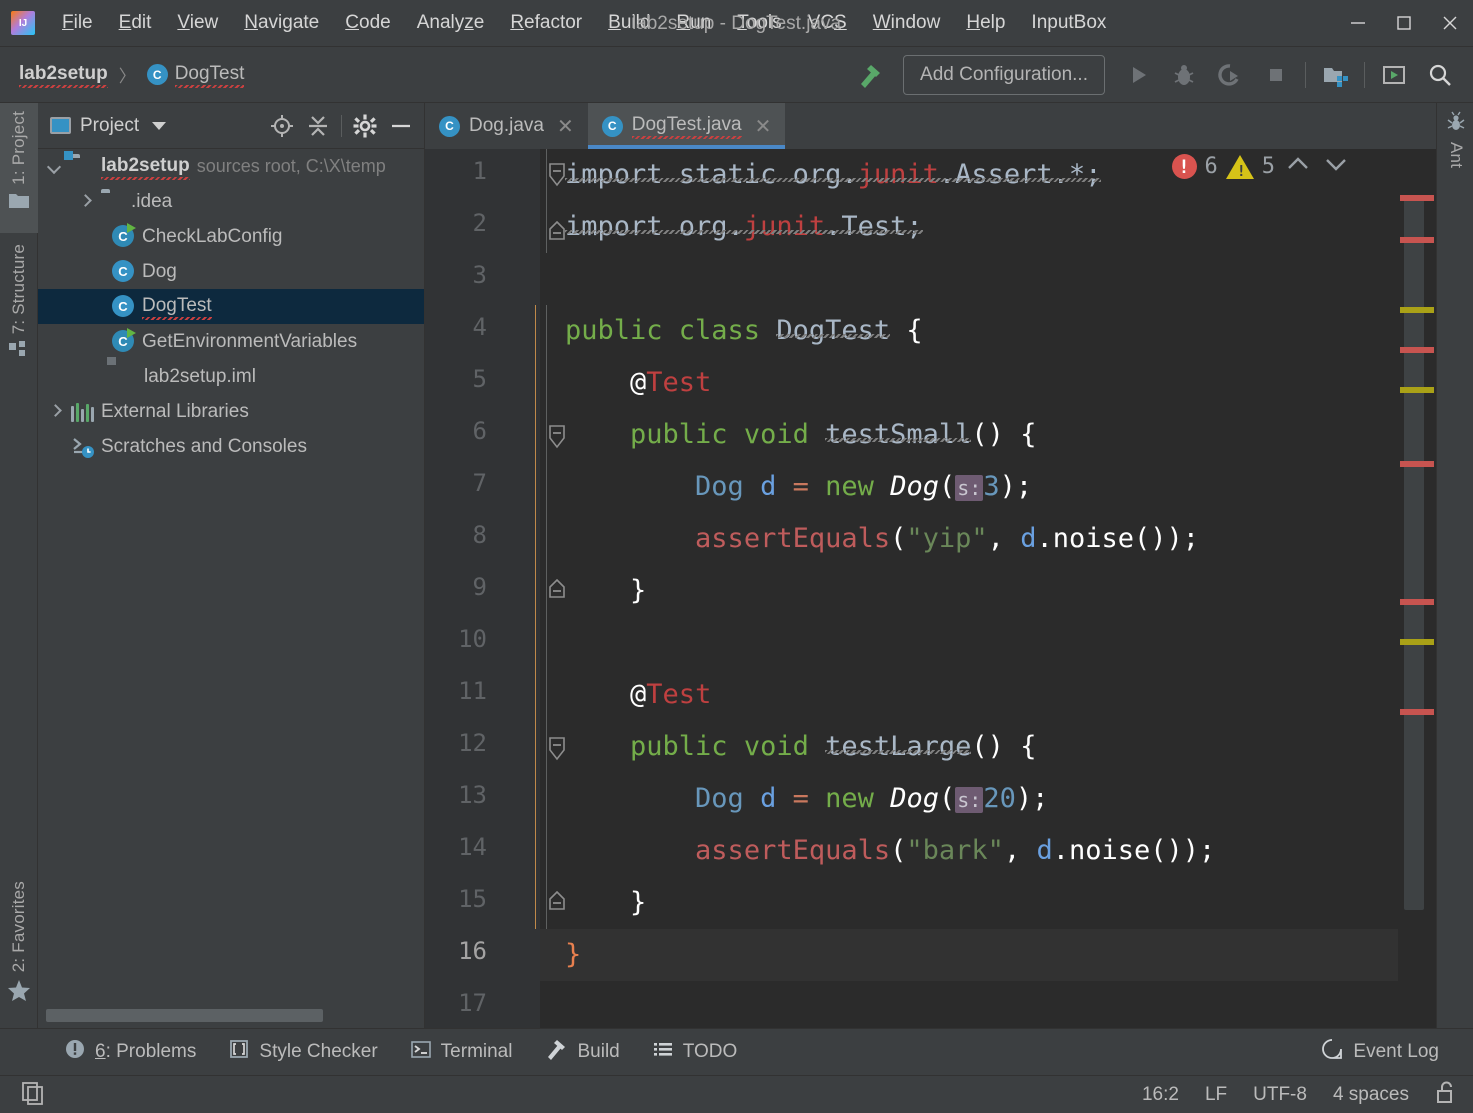 The width and height of the screenshot is (1473, 1113). Describe the element at coordinates (63, 75) in the screenshot. I see `breadcrumb-module: lab2setup` at that location.